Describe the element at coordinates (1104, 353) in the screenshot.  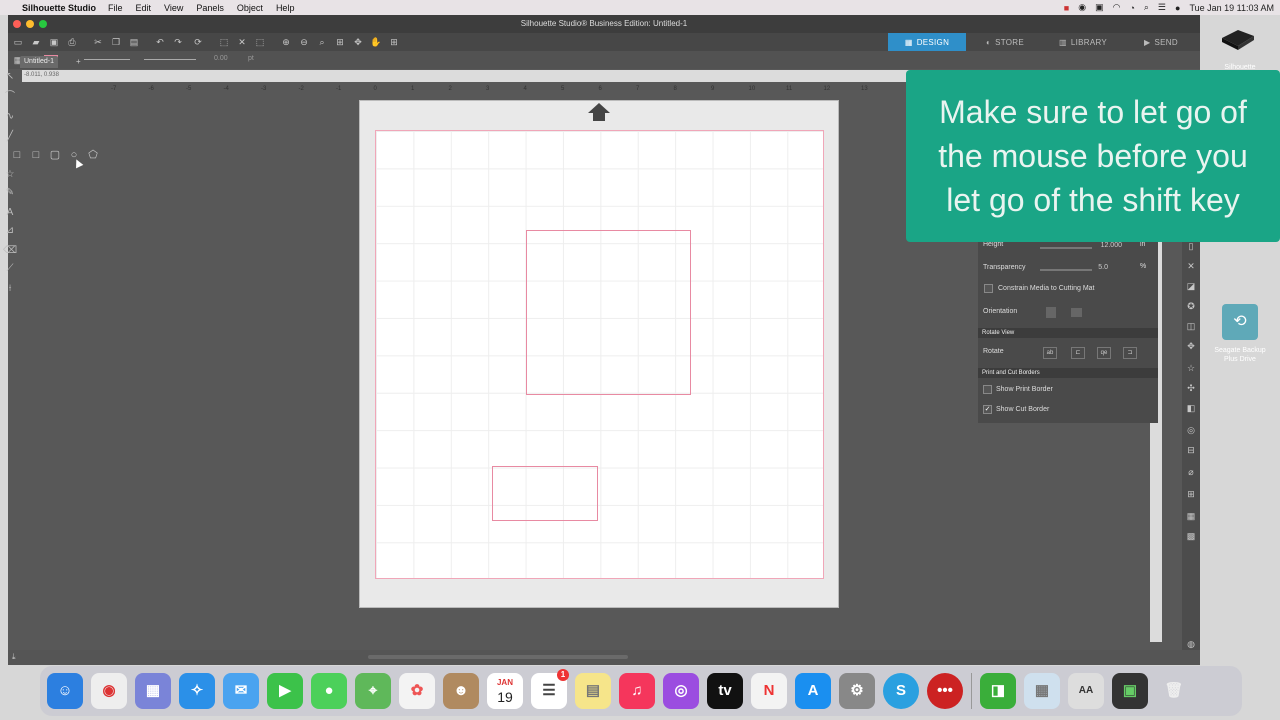
I see `rotate-180-button: qe` at that location.